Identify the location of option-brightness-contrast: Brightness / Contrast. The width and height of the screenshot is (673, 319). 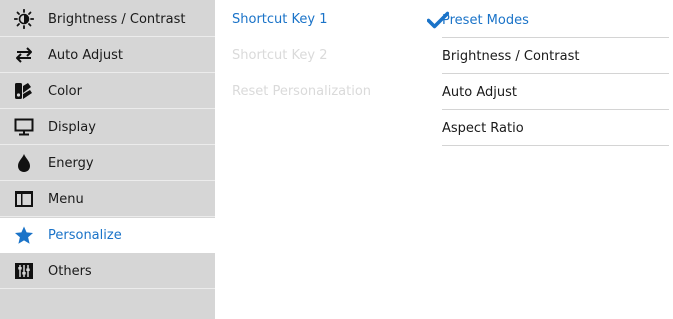
(555, 56).